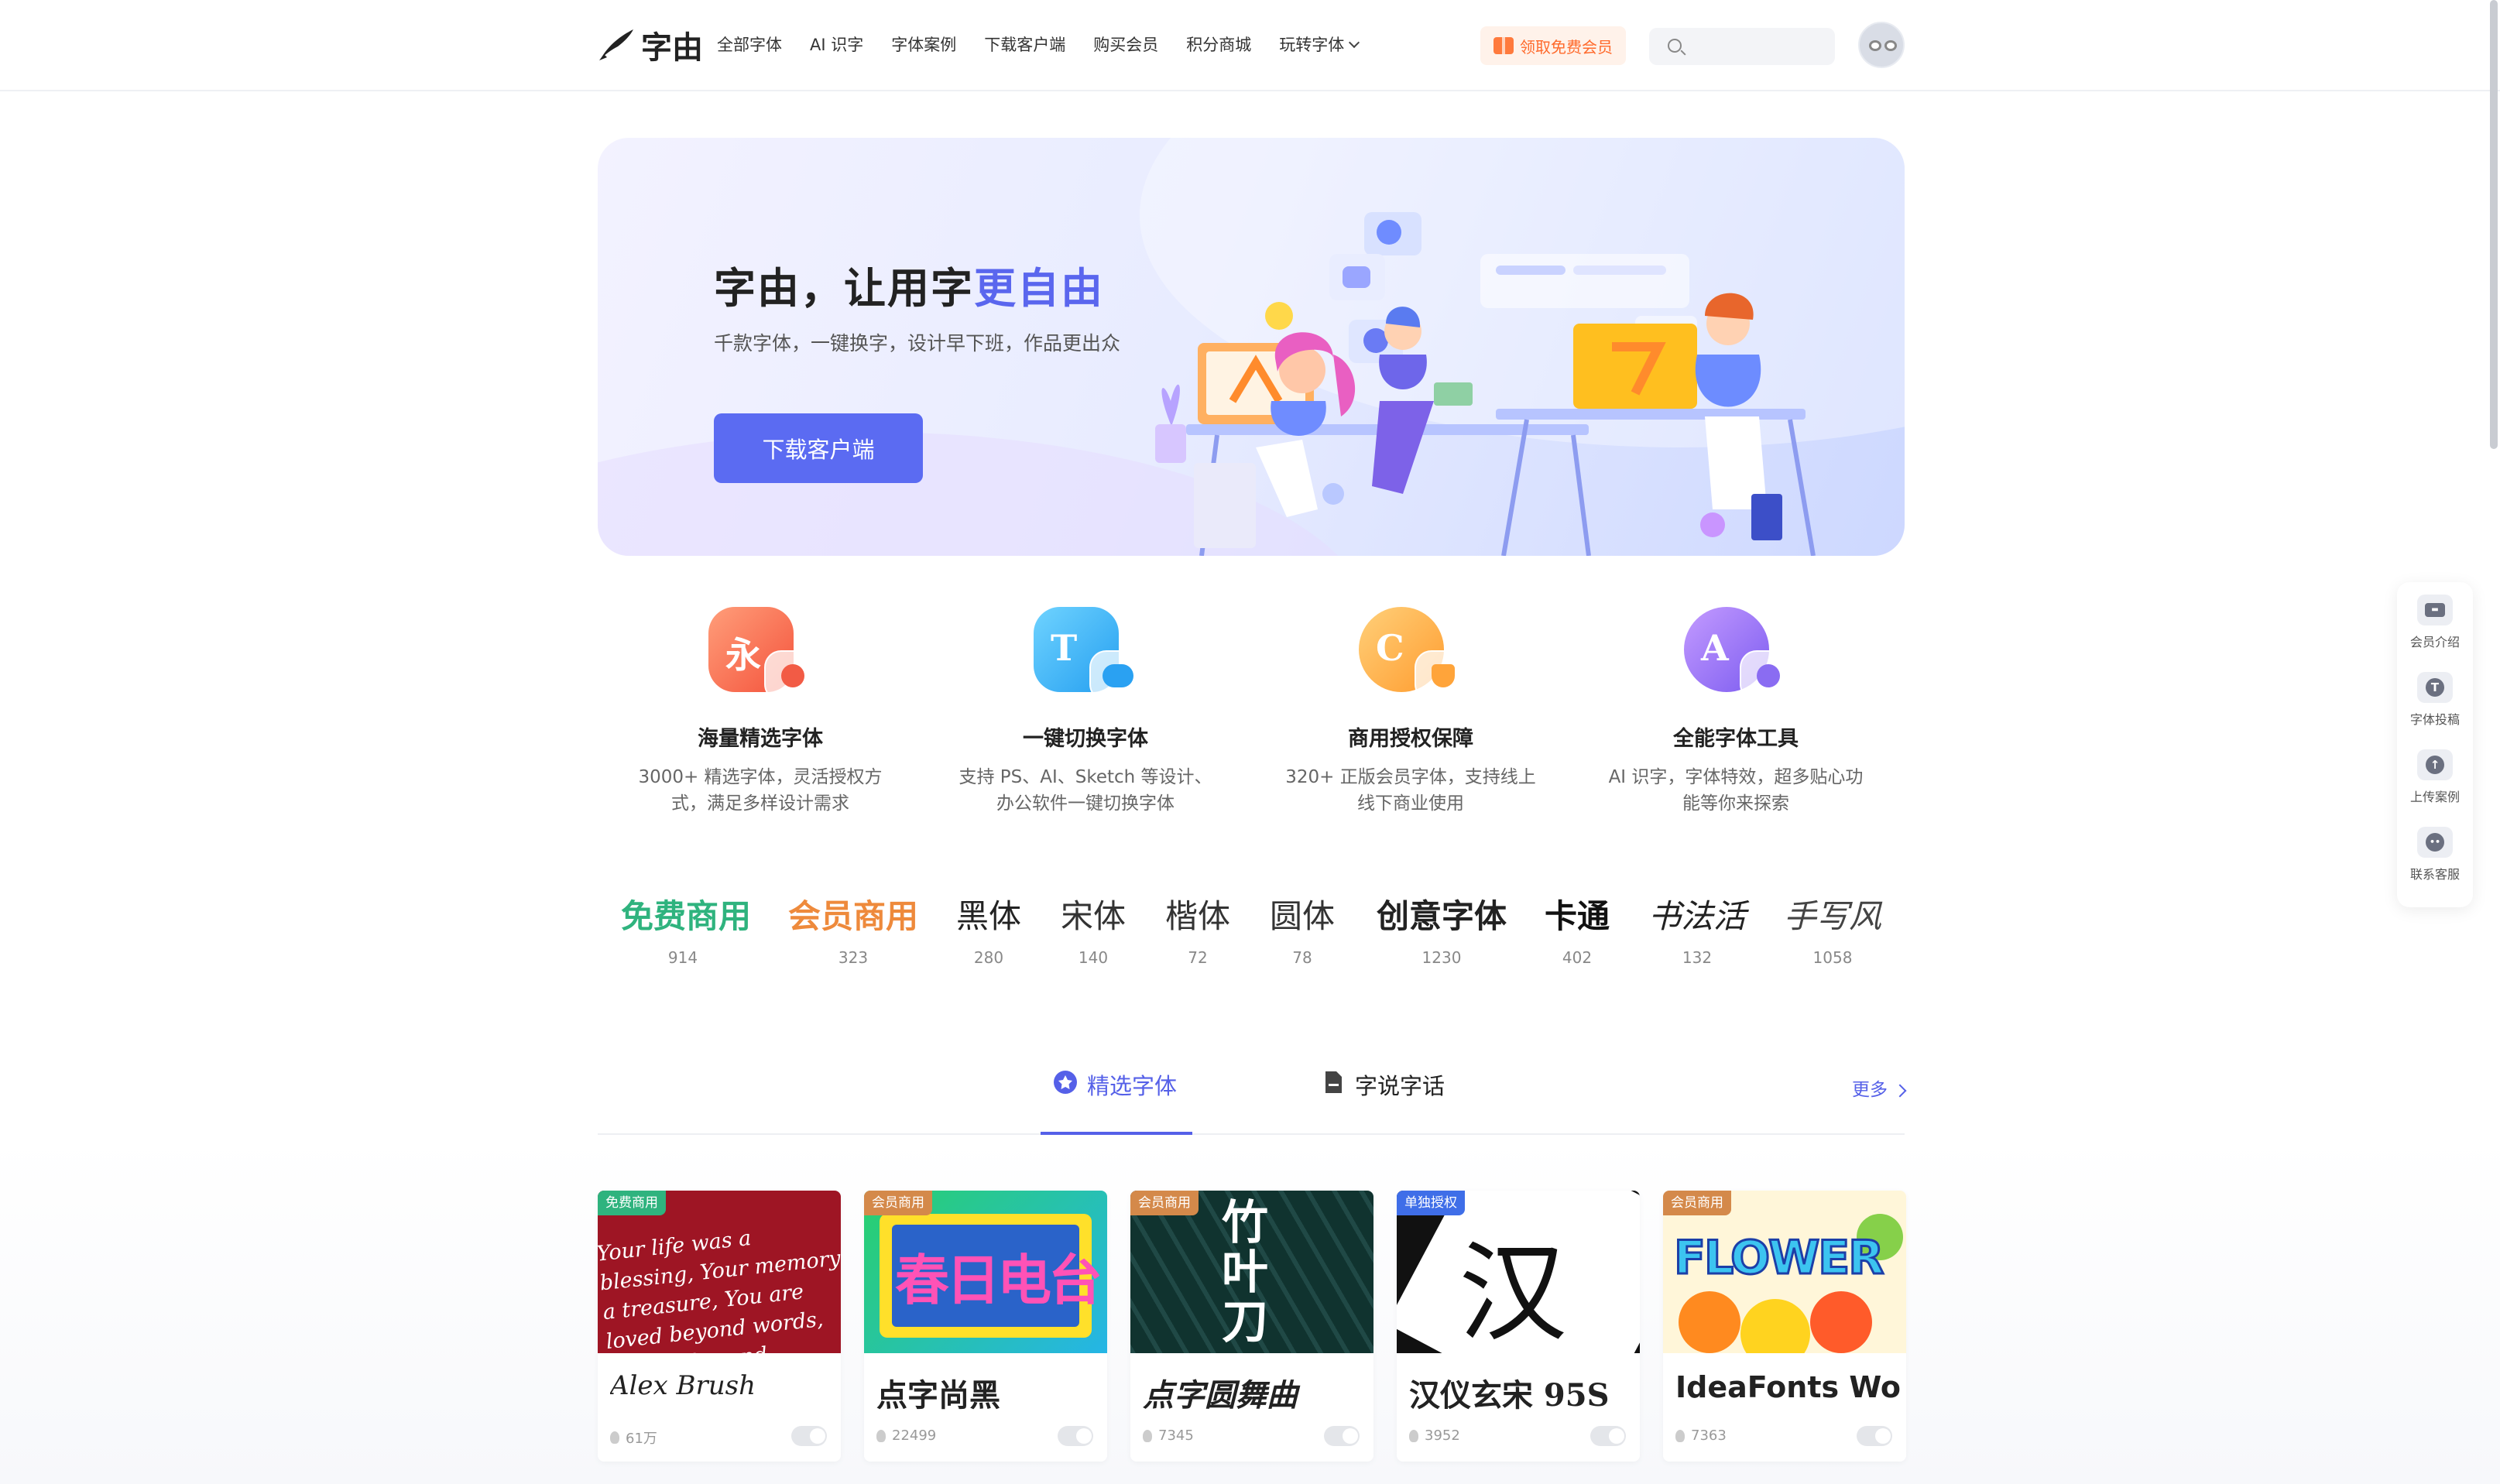  What do you see at coordinates (1577, 928) in the screenshot?
I see `category-cartoon: 卡通 402` at bounding box center [1577, 928].